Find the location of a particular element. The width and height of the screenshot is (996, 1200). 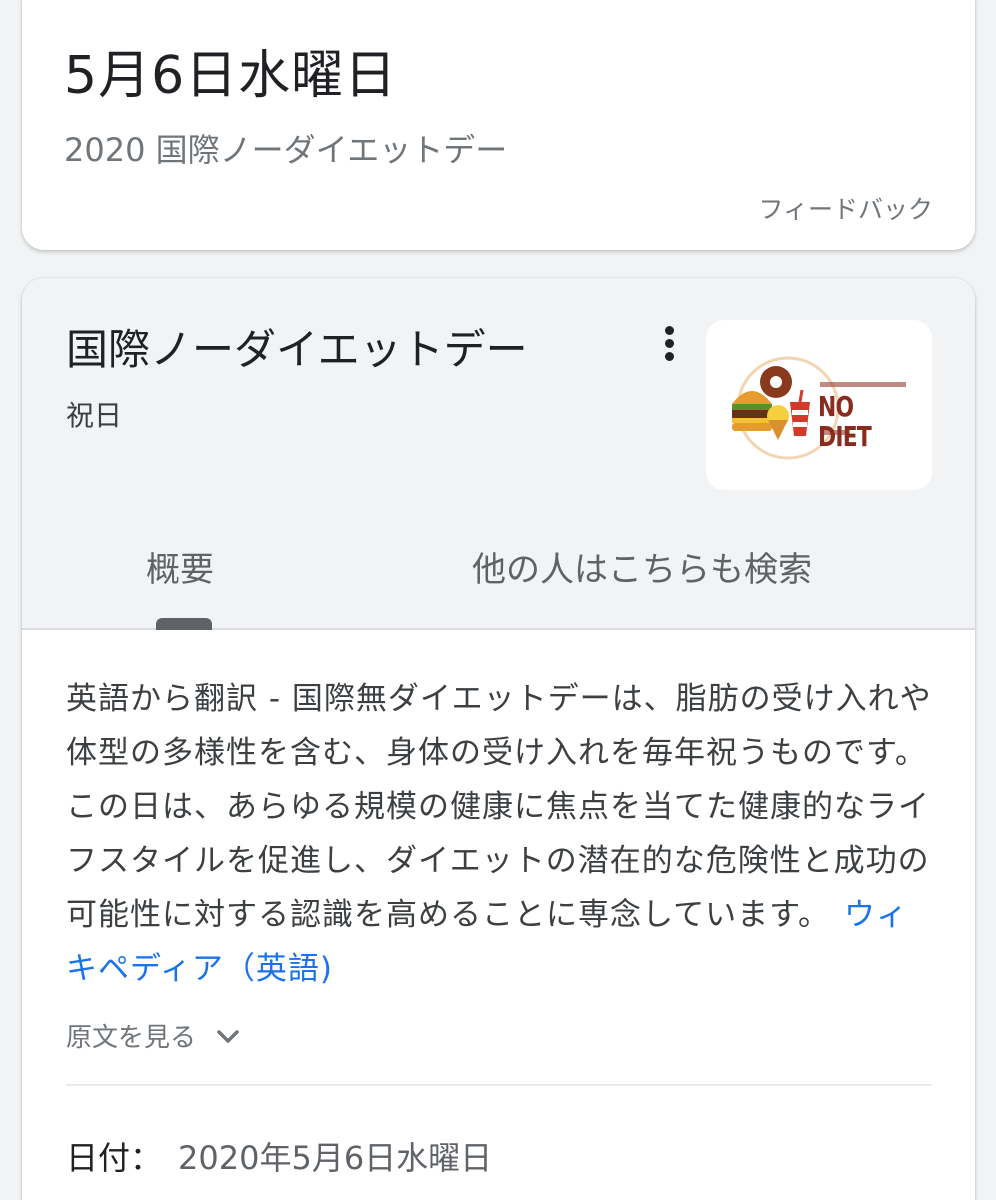

show-original-button: 原文を見る is located at coordinates (153, 1038).